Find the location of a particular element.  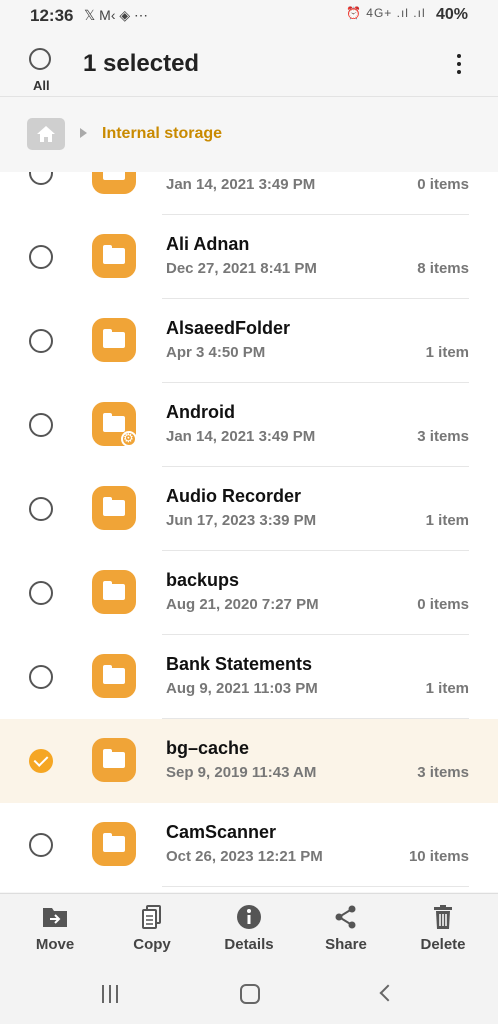

file-date: Sep 9, 2019 11:43 AM is located at coordinates (241, 772).